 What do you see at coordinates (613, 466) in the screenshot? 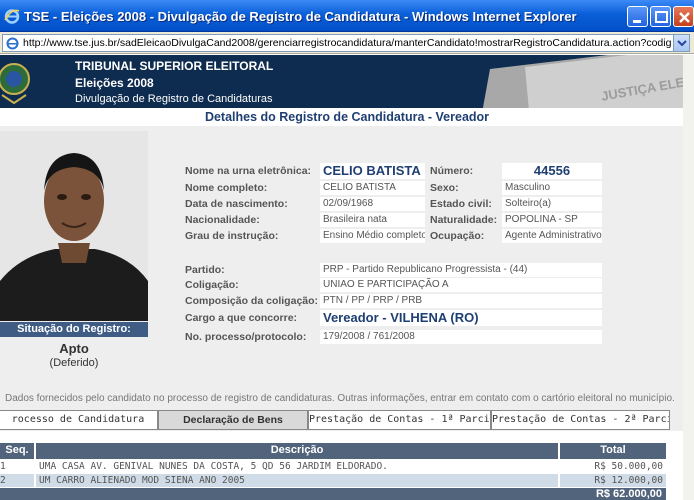
I see `row-total: R$ 50.000,00` at bounding box center [613, 466].